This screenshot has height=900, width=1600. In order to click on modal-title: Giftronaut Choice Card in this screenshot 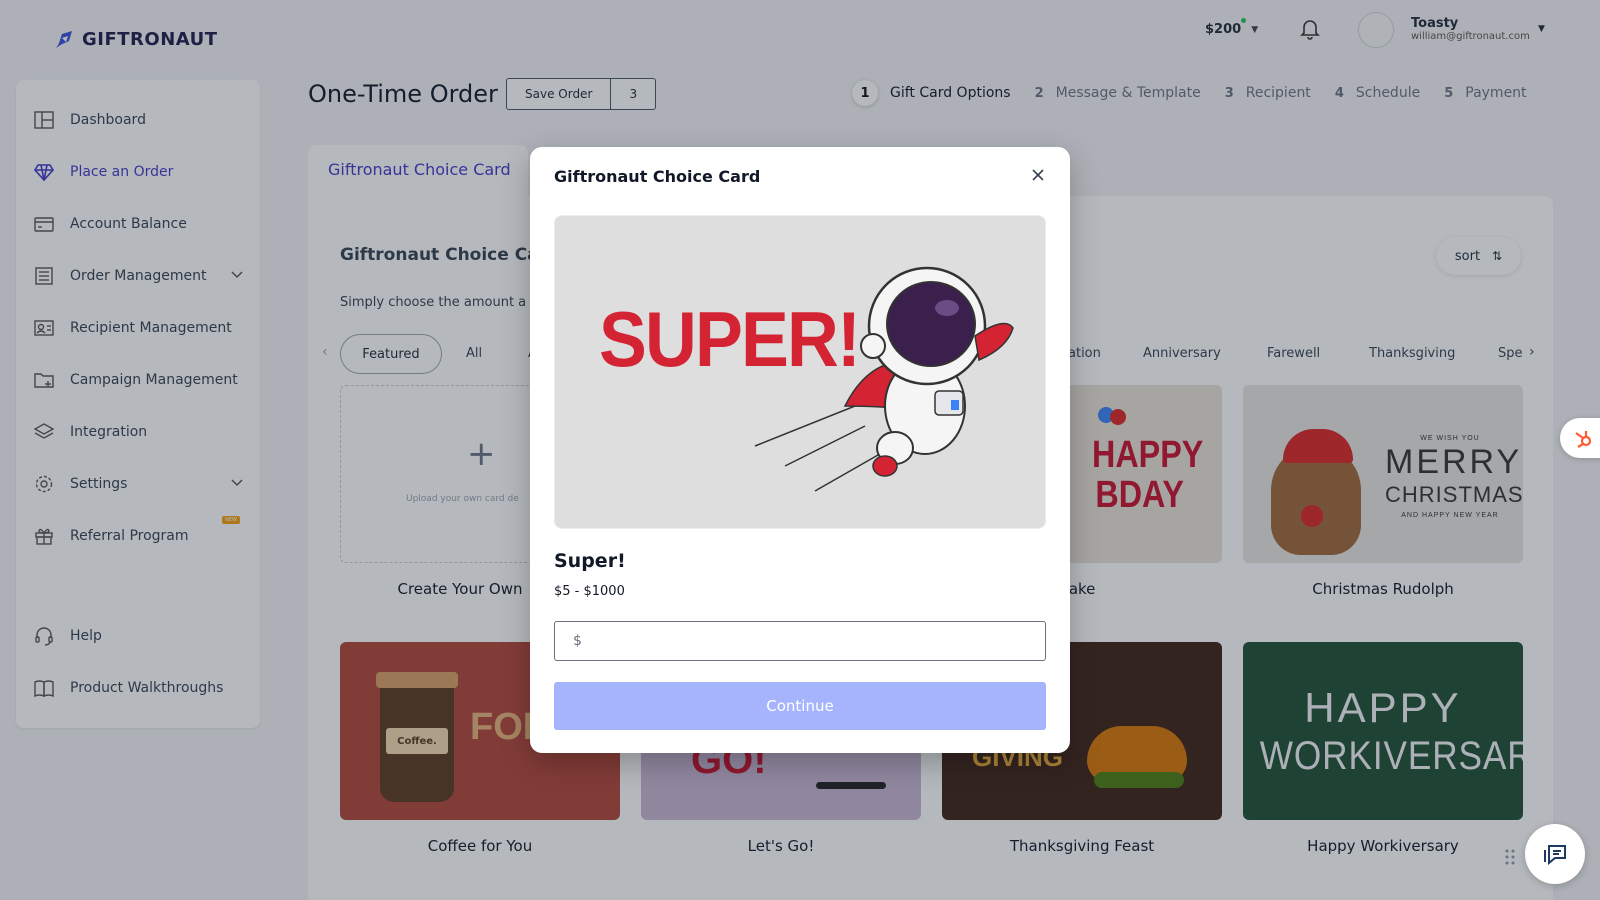, I will do `click(657, 176)`.